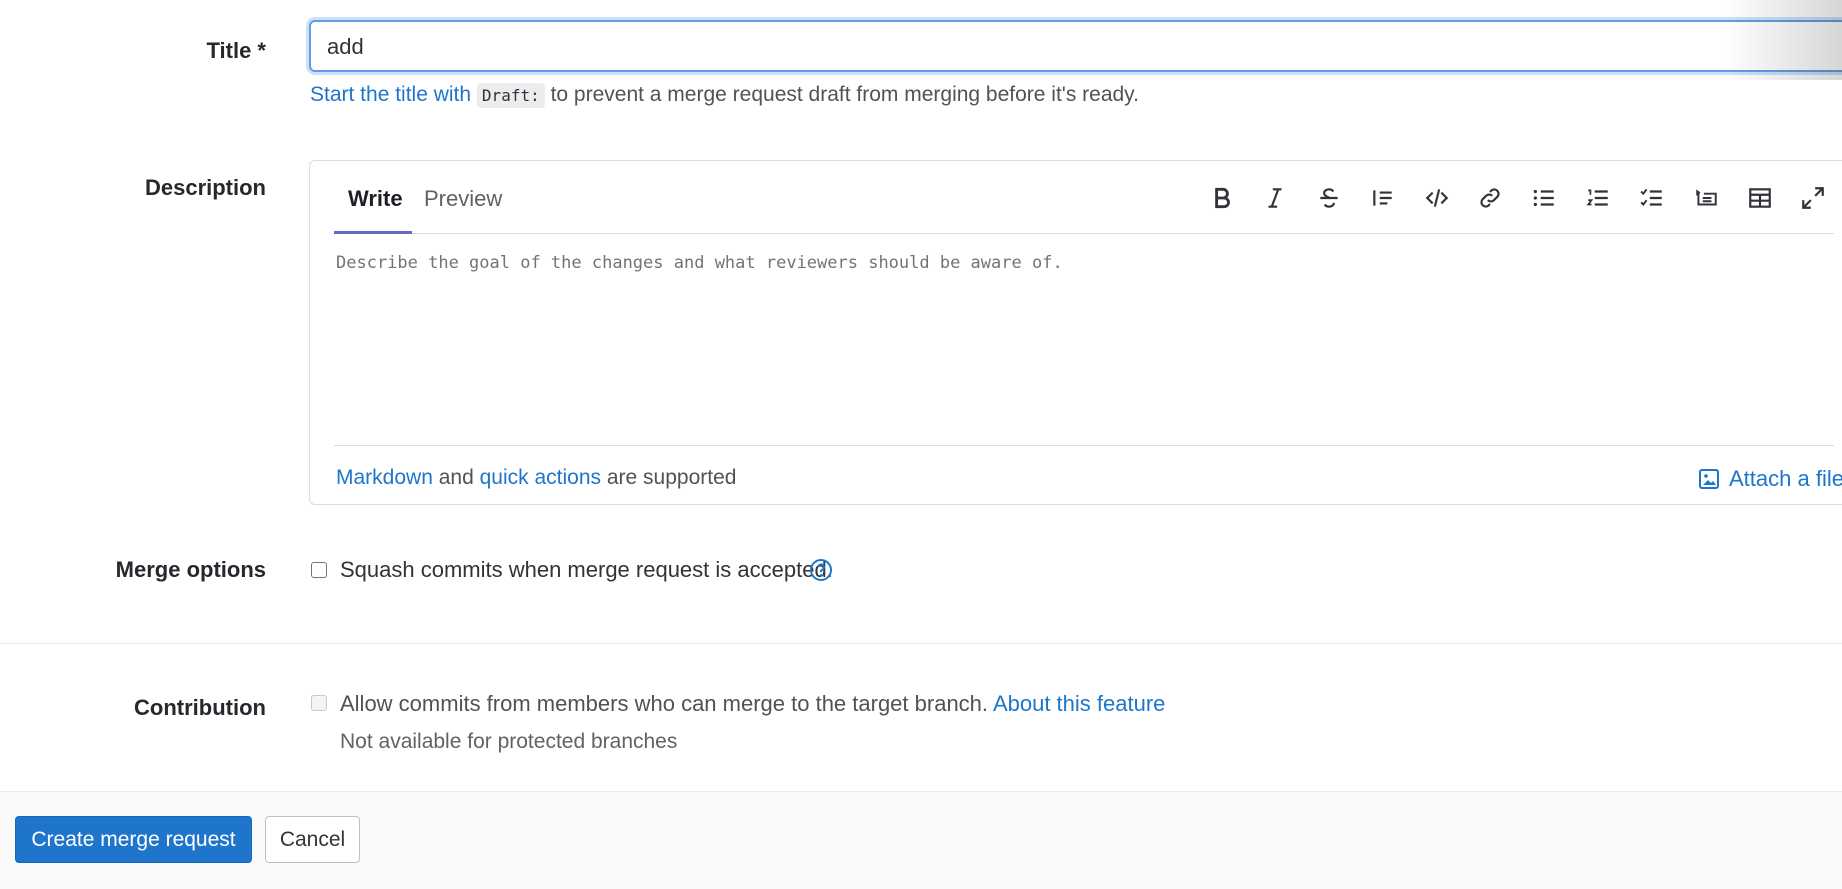 This screenshot has width=1842, height=889. What do you see at coordinates (1329, 198) in the screenshot?
I see `strikethrough-icon` at bounding box center [1329, 198].